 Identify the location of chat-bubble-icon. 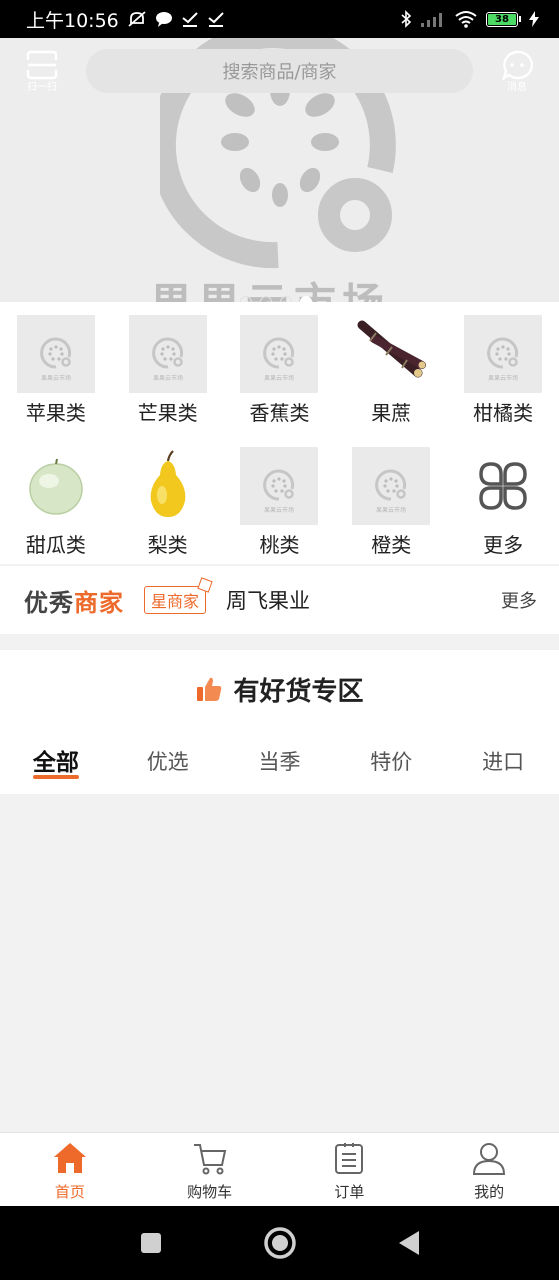
(163, 19).